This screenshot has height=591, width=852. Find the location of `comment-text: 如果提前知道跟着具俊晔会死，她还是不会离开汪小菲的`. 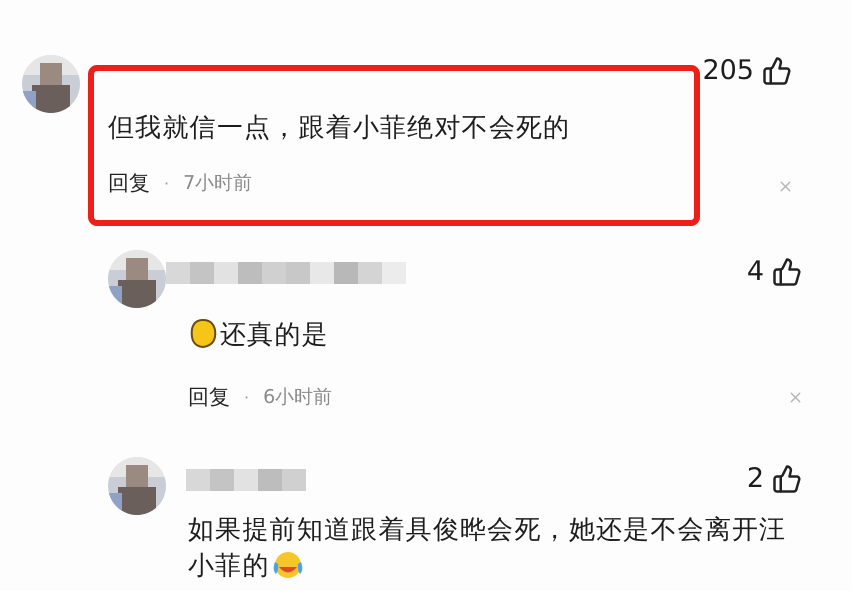

comment-text: 如果提前知道跟着具俊晔会死，她还是不会离开汪小菲的 is located at coordinates (488, 548).